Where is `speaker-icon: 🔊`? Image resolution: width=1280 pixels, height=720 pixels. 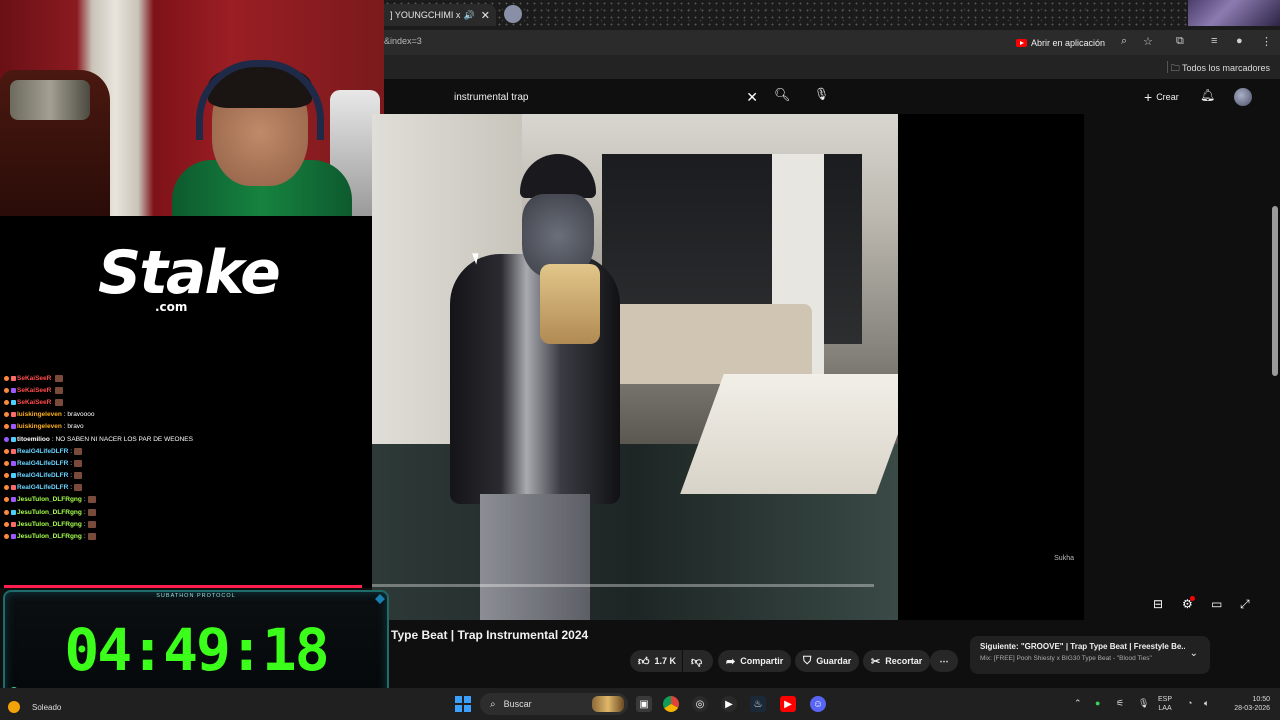
speaker-icon: 🔊 is located at coordinates (469, 15).